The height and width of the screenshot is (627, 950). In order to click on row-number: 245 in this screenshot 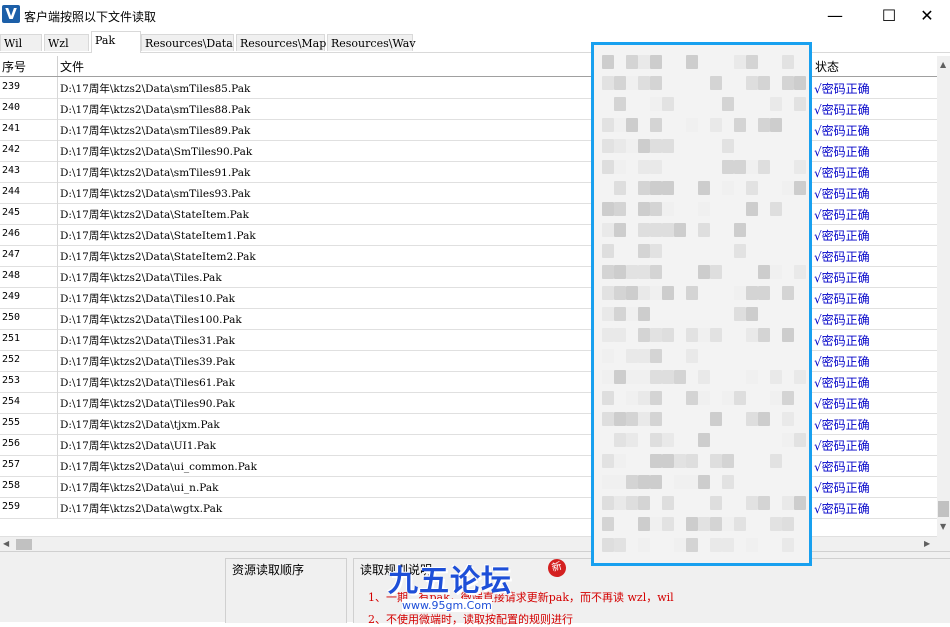, I will do `click(11, 212)`.